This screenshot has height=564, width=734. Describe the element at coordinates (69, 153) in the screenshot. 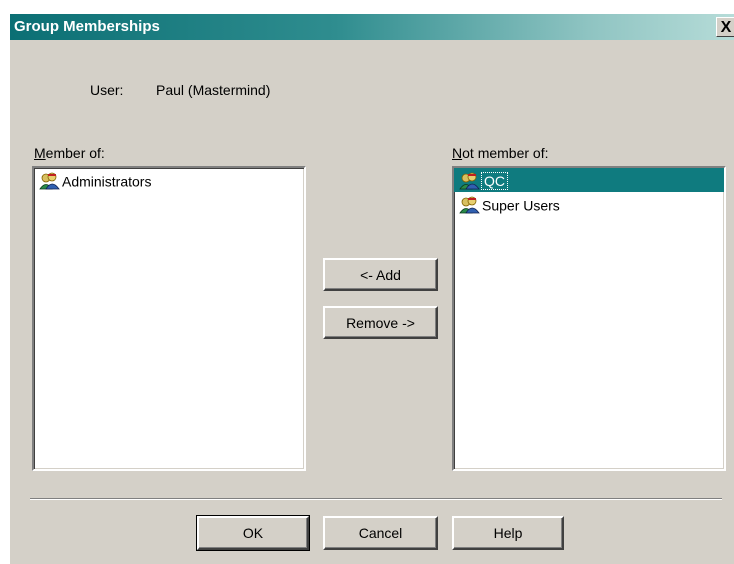

I see `member-of-label: Member of:` at that location.